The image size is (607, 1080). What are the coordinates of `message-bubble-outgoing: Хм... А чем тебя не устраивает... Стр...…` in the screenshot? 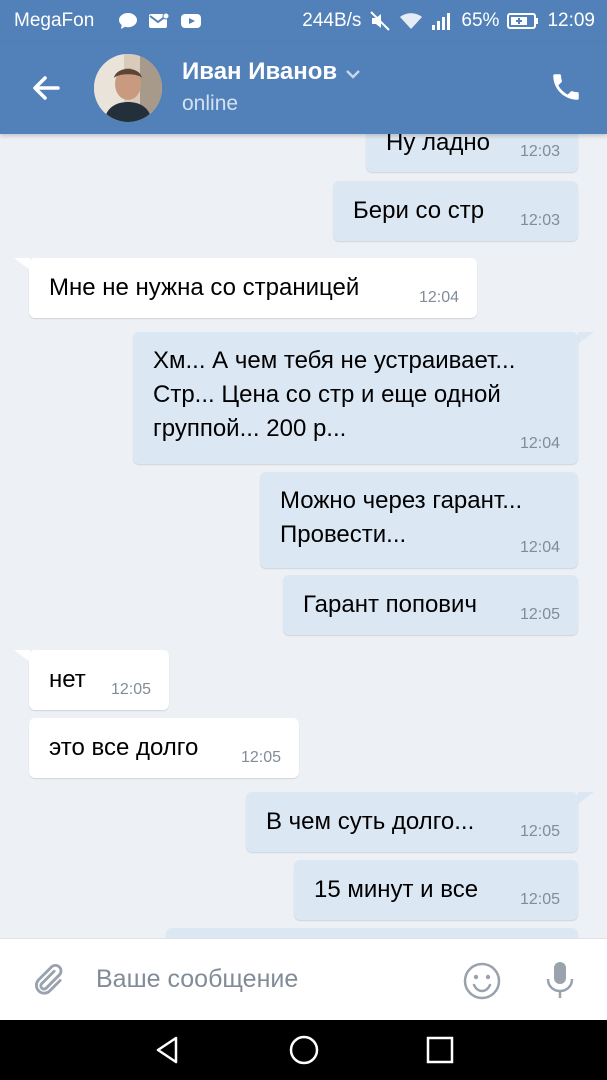 It's located at (355, 398).